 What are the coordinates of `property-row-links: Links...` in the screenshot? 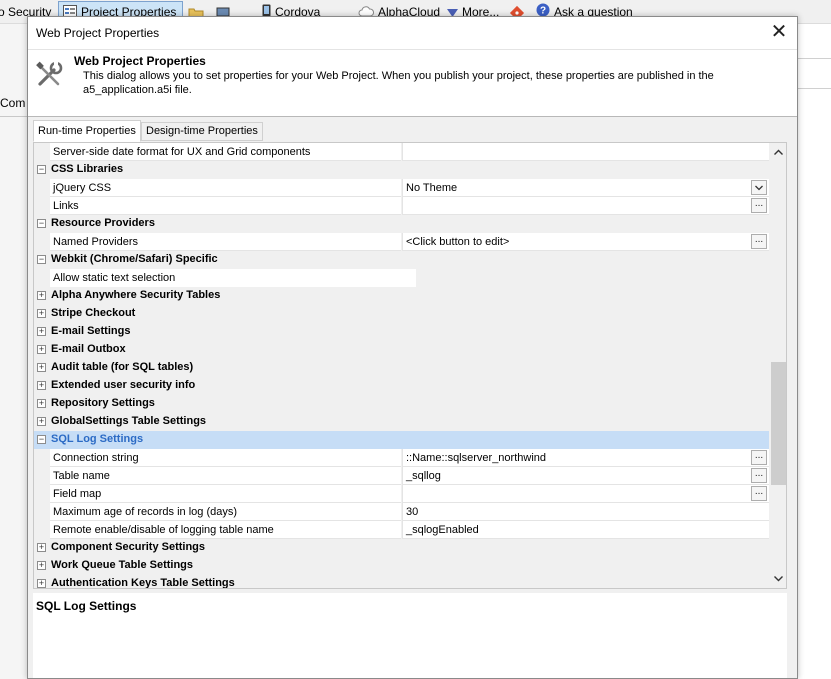 It's located at (401, 206).